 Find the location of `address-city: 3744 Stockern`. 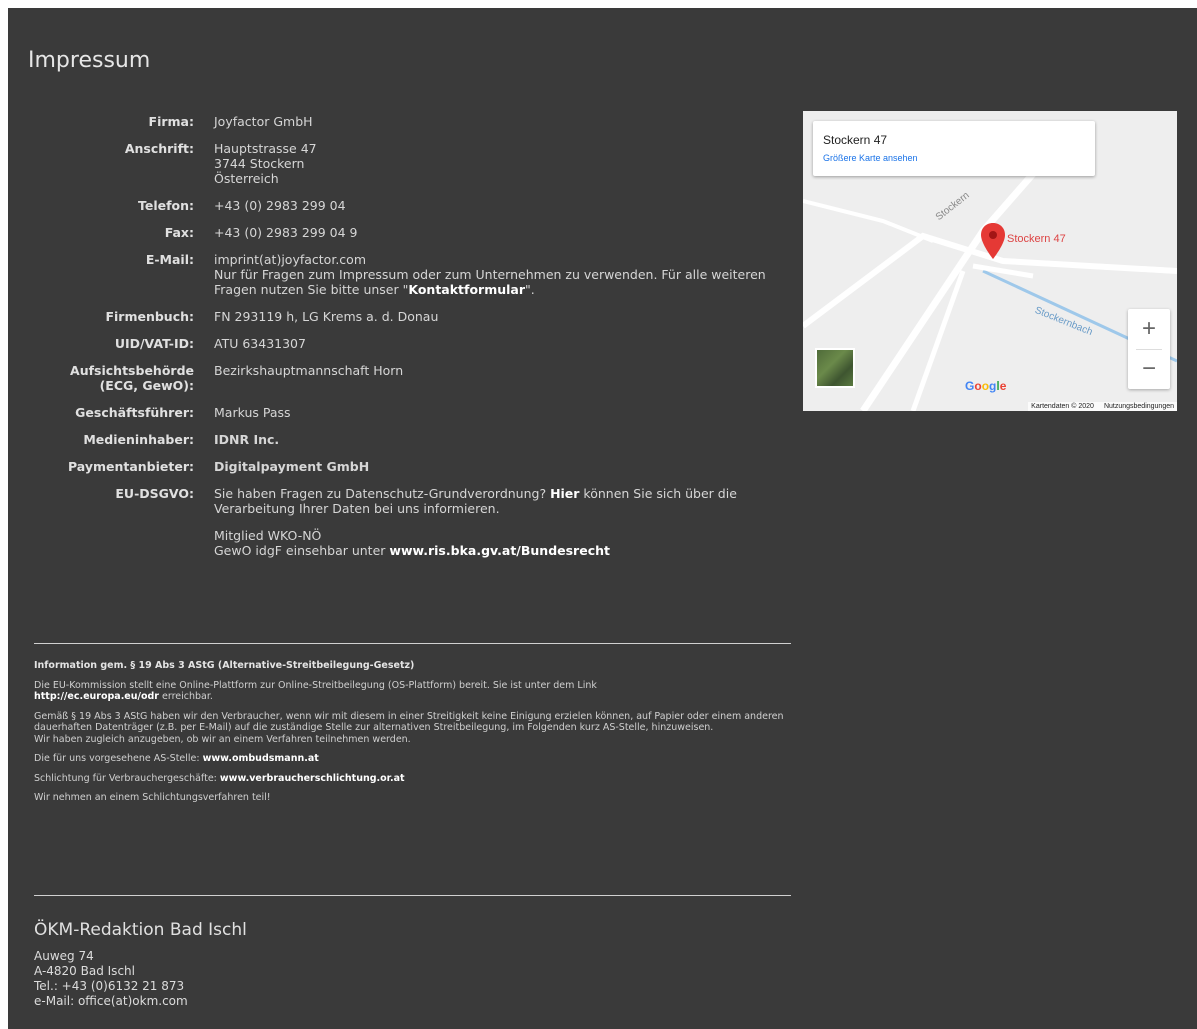

address-city: 3744 Stockern is located at coordinates (259, 163).